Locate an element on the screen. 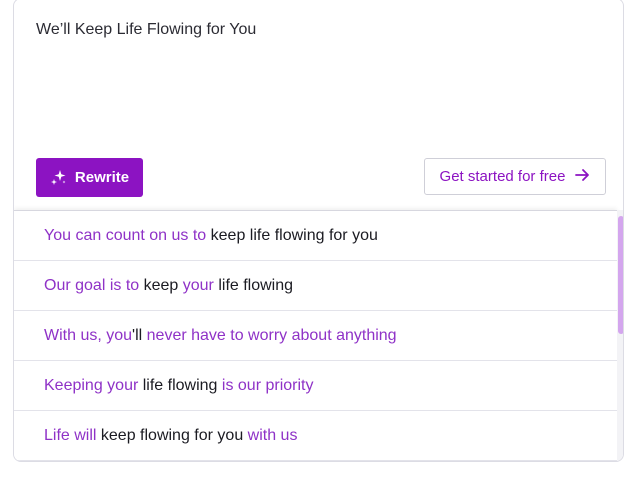  editor-text: We’ll Keep Life Flowing for You is located at coordinates (146, 30).